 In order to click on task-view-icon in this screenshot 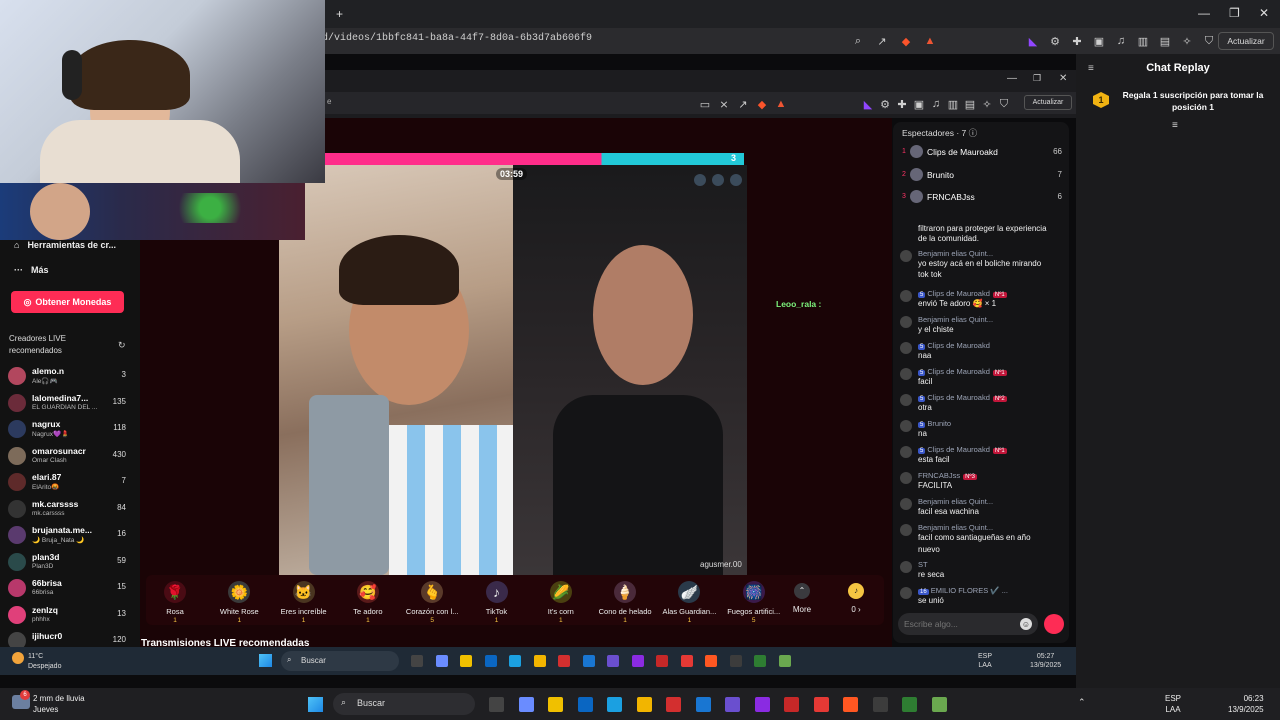, I will do `click(496, 704)`.